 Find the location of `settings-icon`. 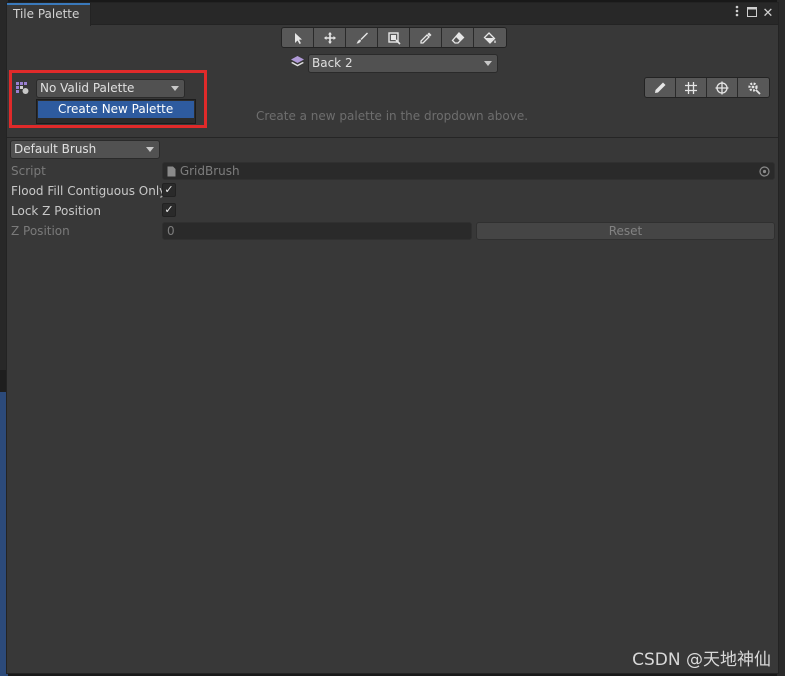

settings-icon is located at coordinates (754, 88).